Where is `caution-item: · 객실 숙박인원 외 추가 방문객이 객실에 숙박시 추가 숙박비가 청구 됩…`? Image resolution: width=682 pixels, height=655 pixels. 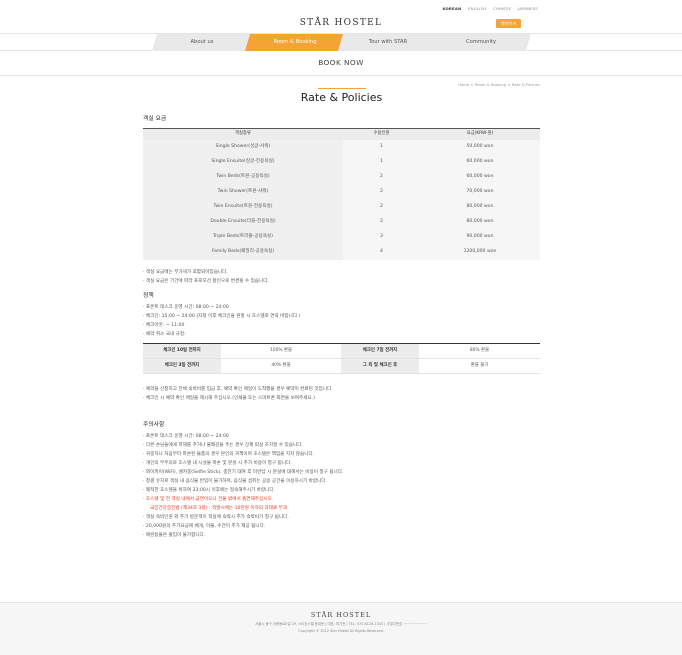 caution-item: · 객실 숙박인원 외 추가 방문객이 객실에 숙박시 추가 숙박비가 청구 됩… is located at coordinates (216, 517).